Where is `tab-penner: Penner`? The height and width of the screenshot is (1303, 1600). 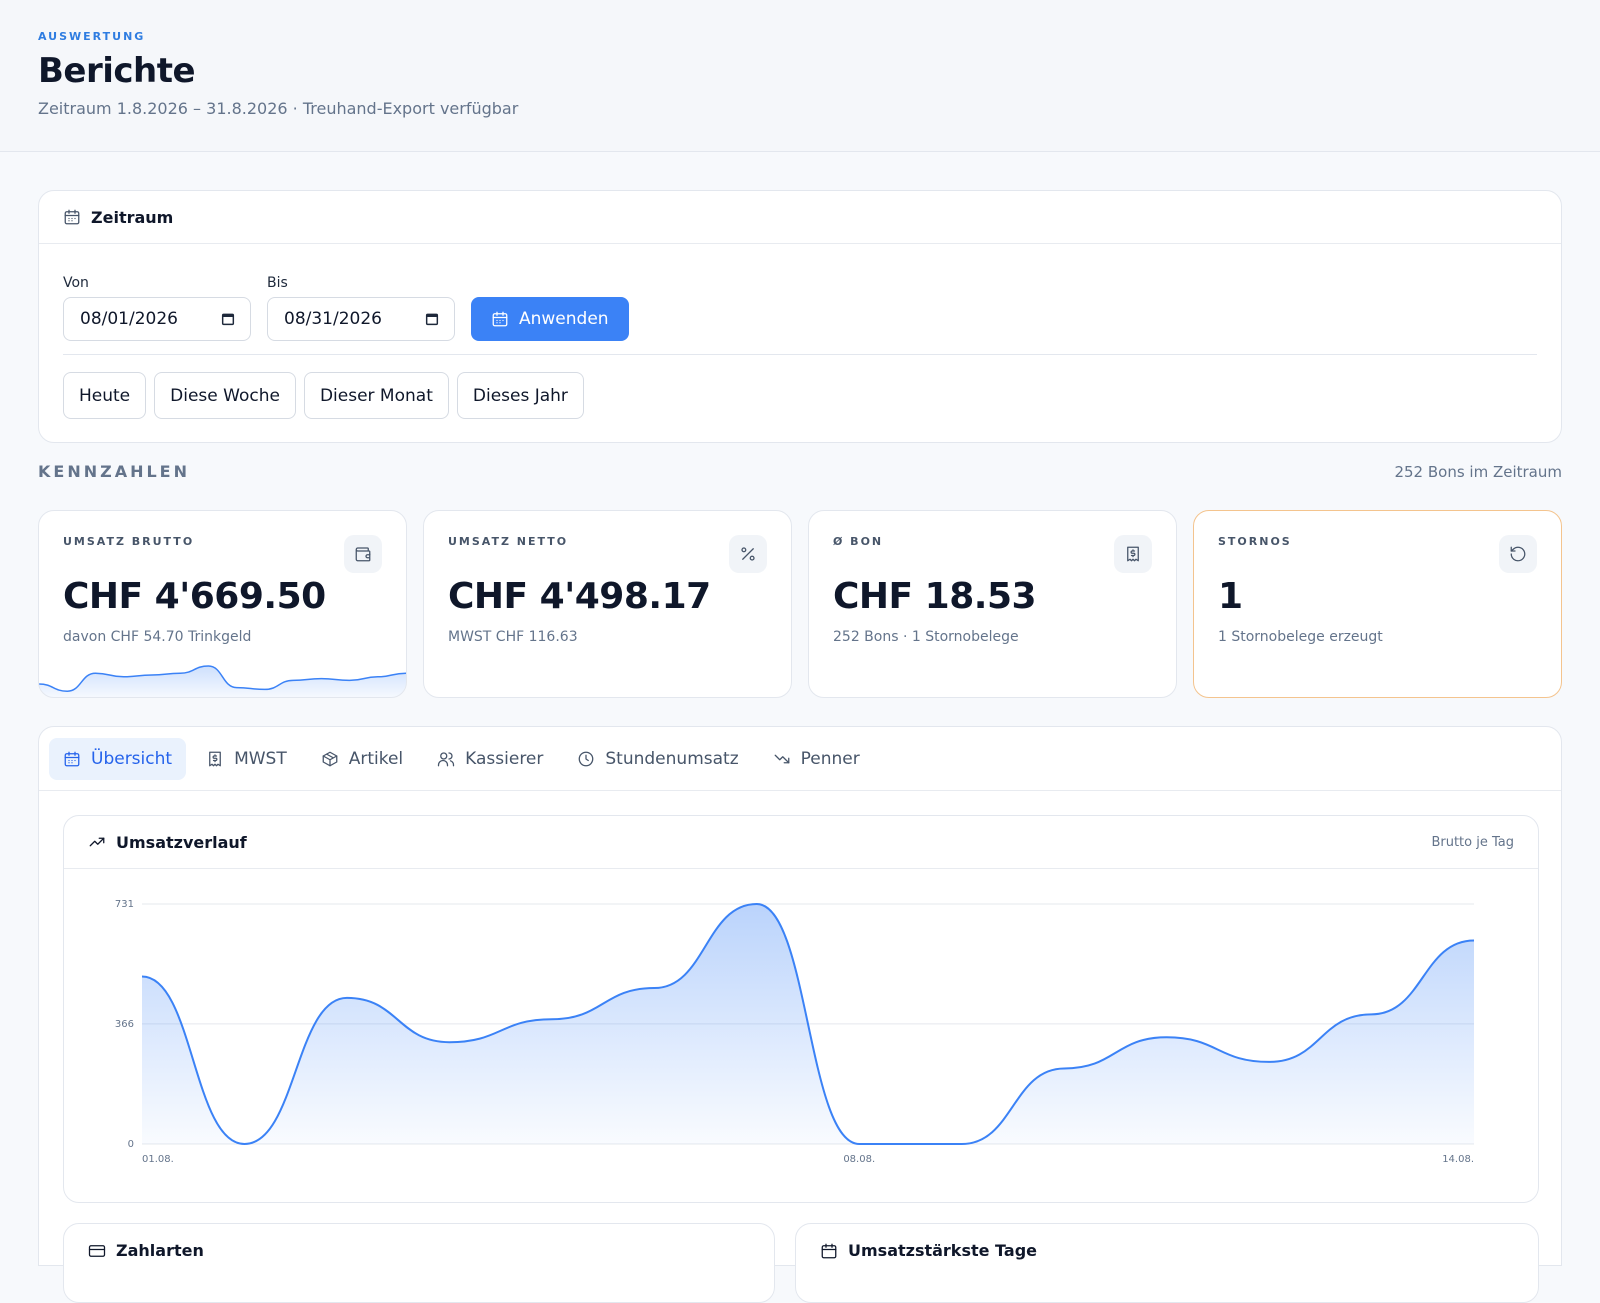
tab-penner: Penner is located at coordinates (816, 759).